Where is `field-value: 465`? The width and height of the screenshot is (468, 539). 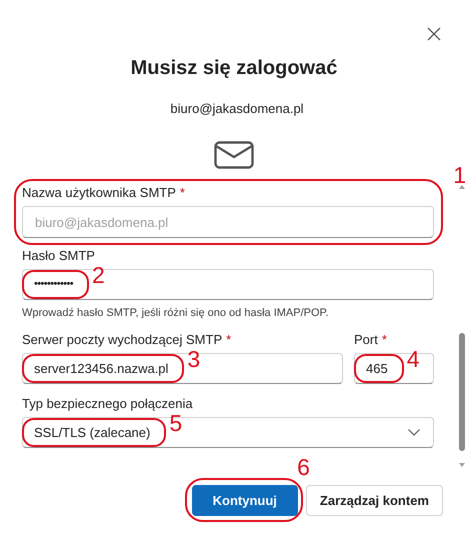 field-value: 465 is located at coordinates (377, 368).